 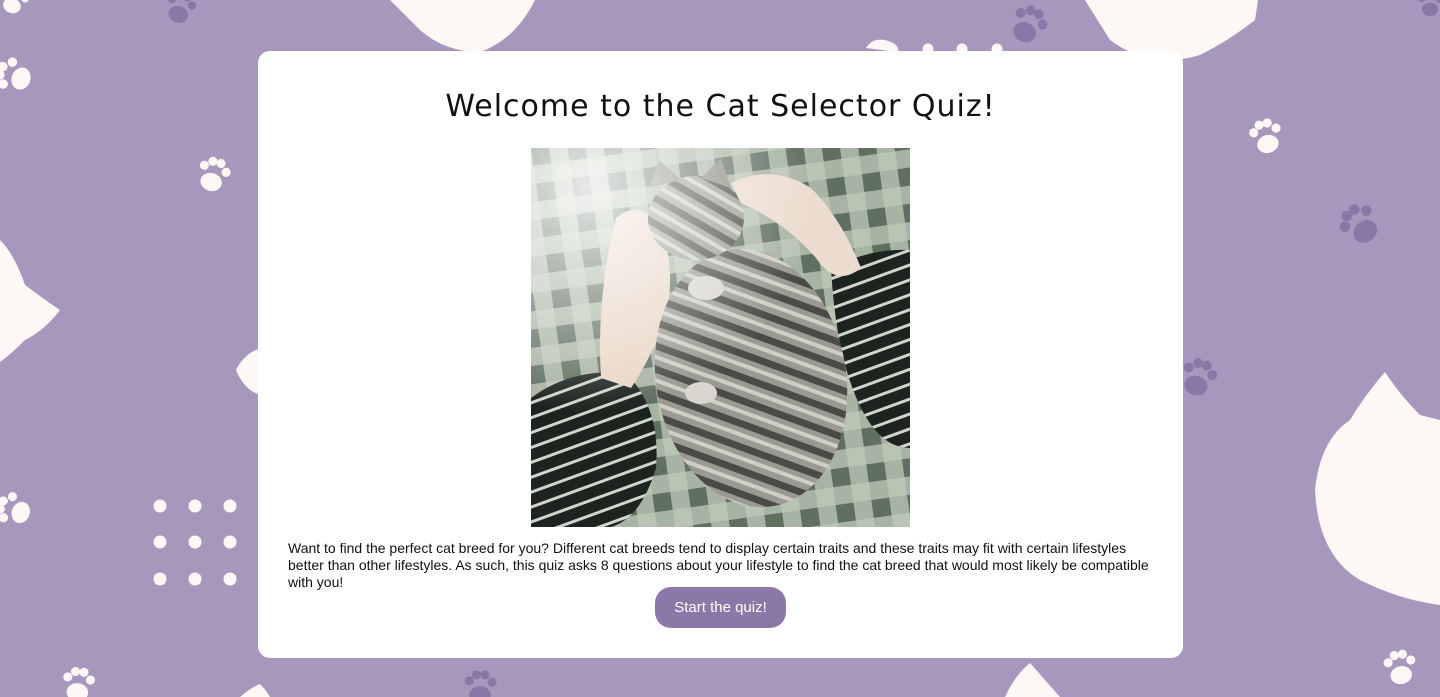 I want to click on start-quiz-button: Start the quiz!, so click(x=720, y=607).